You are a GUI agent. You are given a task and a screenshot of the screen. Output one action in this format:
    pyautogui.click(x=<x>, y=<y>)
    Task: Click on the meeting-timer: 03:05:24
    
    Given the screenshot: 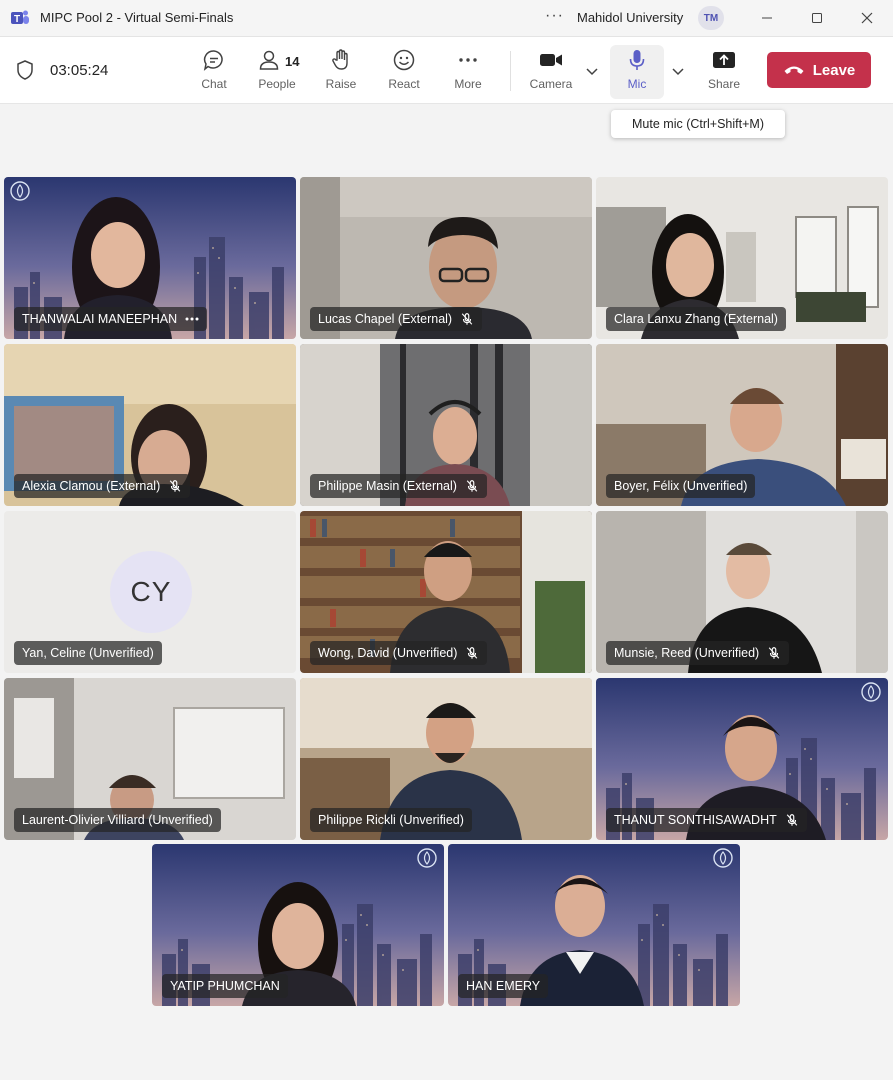 What is the action you would take?
    pyautogui.click(x=79, y=70)
    